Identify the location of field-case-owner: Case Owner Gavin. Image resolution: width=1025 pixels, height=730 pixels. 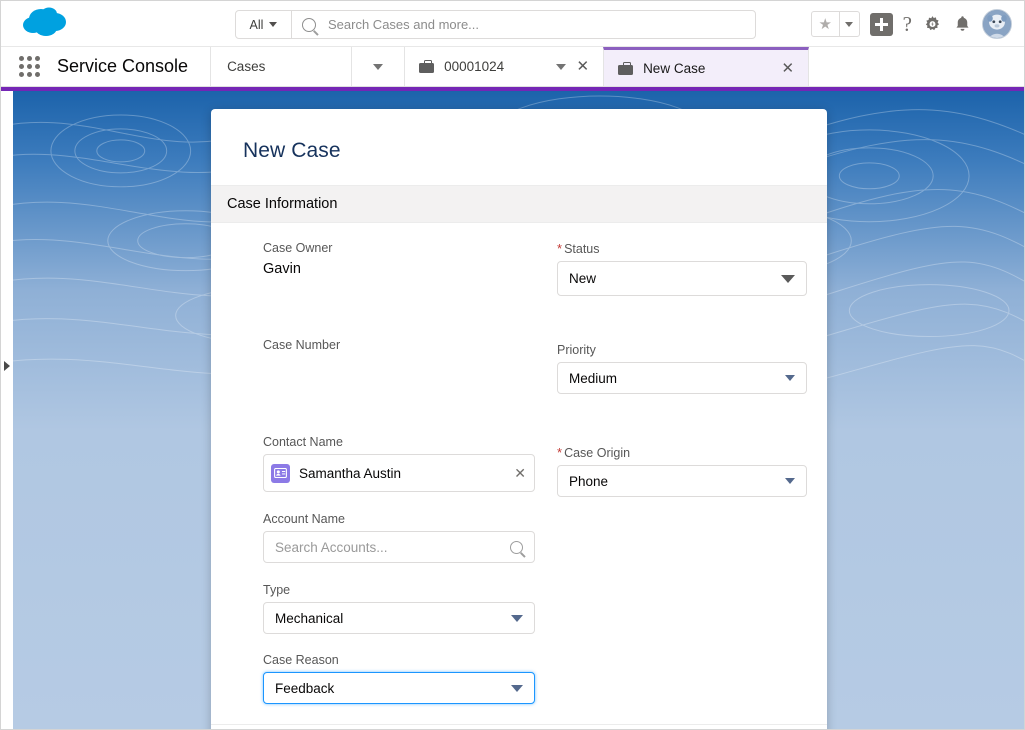
(399, 281).